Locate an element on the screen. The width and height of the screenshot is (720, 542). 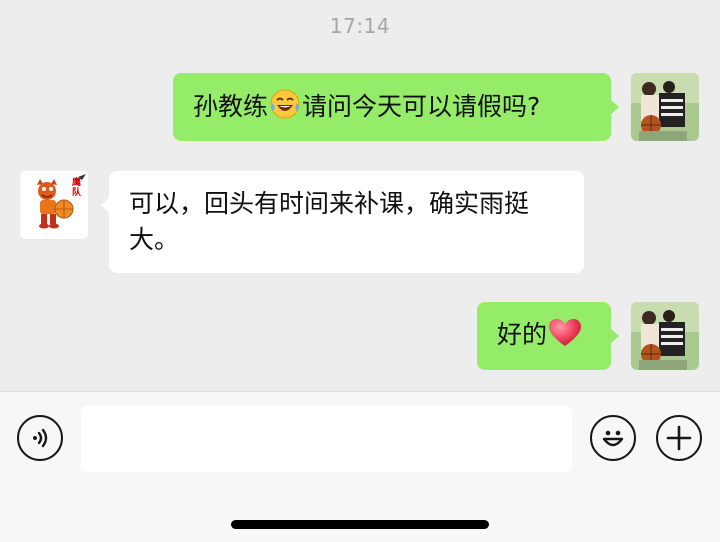
more-functions-button is located at coordinates (679, 438).